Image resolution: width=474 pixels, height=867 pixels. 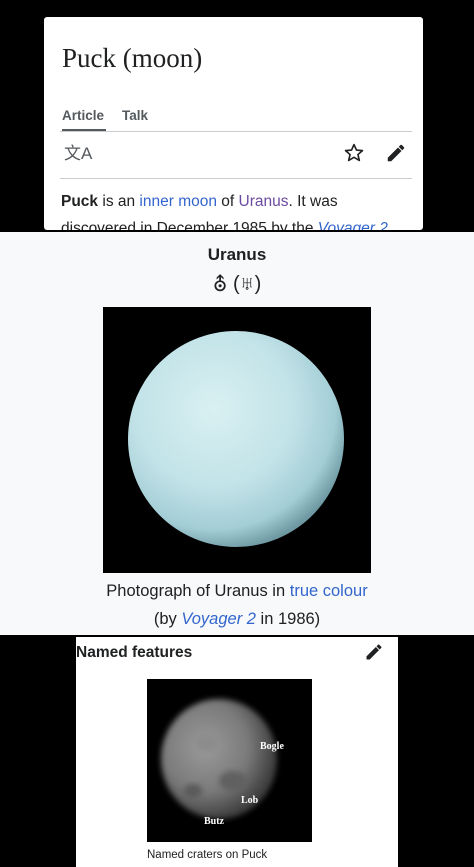 I want to click on screenshot-edge, so click(x=448, y=45).